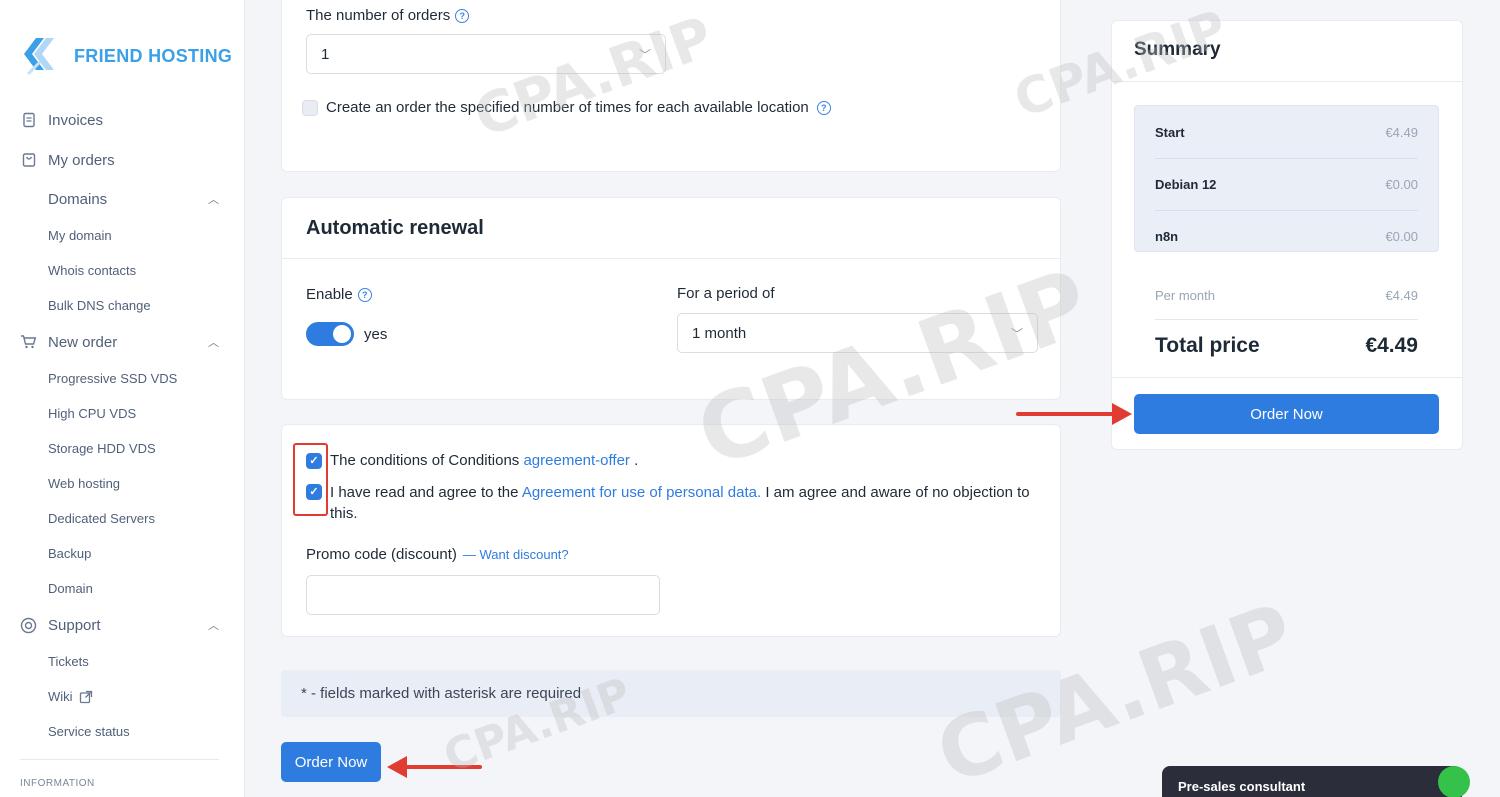 The image size is (1500, 797). Describe the element at coordinates (897, 492) in the screenshot. I see `personal-suffix: I am agree and aware of no objection to` at that location.